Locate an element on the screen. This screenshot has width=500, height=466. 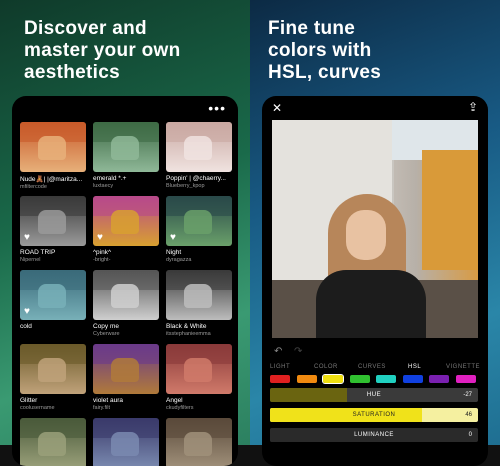
redo-icon: ↷ is located at coordinates (298, 351).